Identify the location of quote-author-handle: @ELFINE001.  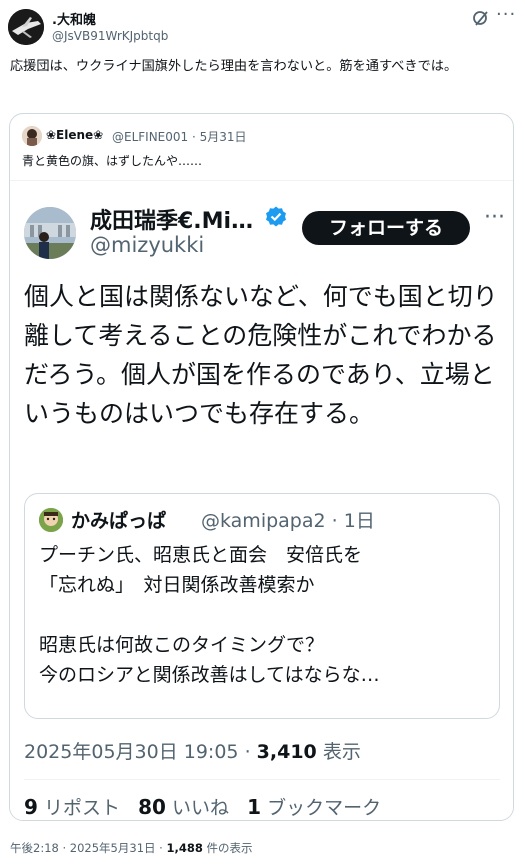
(150, 137).